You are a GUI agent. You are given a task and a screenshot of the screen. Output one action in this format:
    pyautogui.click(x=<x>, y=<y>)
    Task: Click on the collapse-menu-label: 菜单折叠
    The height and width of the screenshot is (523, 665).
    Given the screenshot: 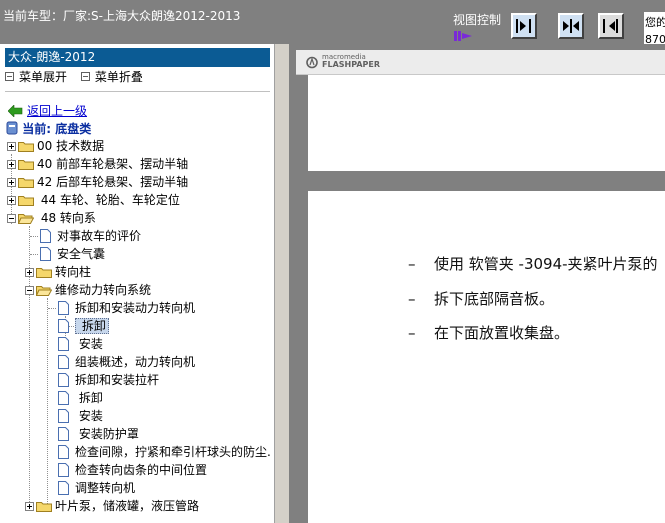 What is the action you would take?
    pyautogui.click(x=118, y=77)
    